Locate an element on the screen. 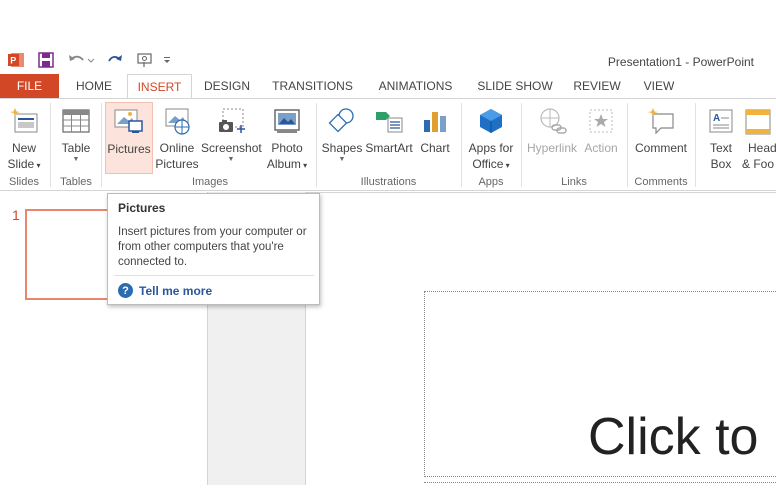  smartart-button: SmartArt is located at coordinates (389, 138).